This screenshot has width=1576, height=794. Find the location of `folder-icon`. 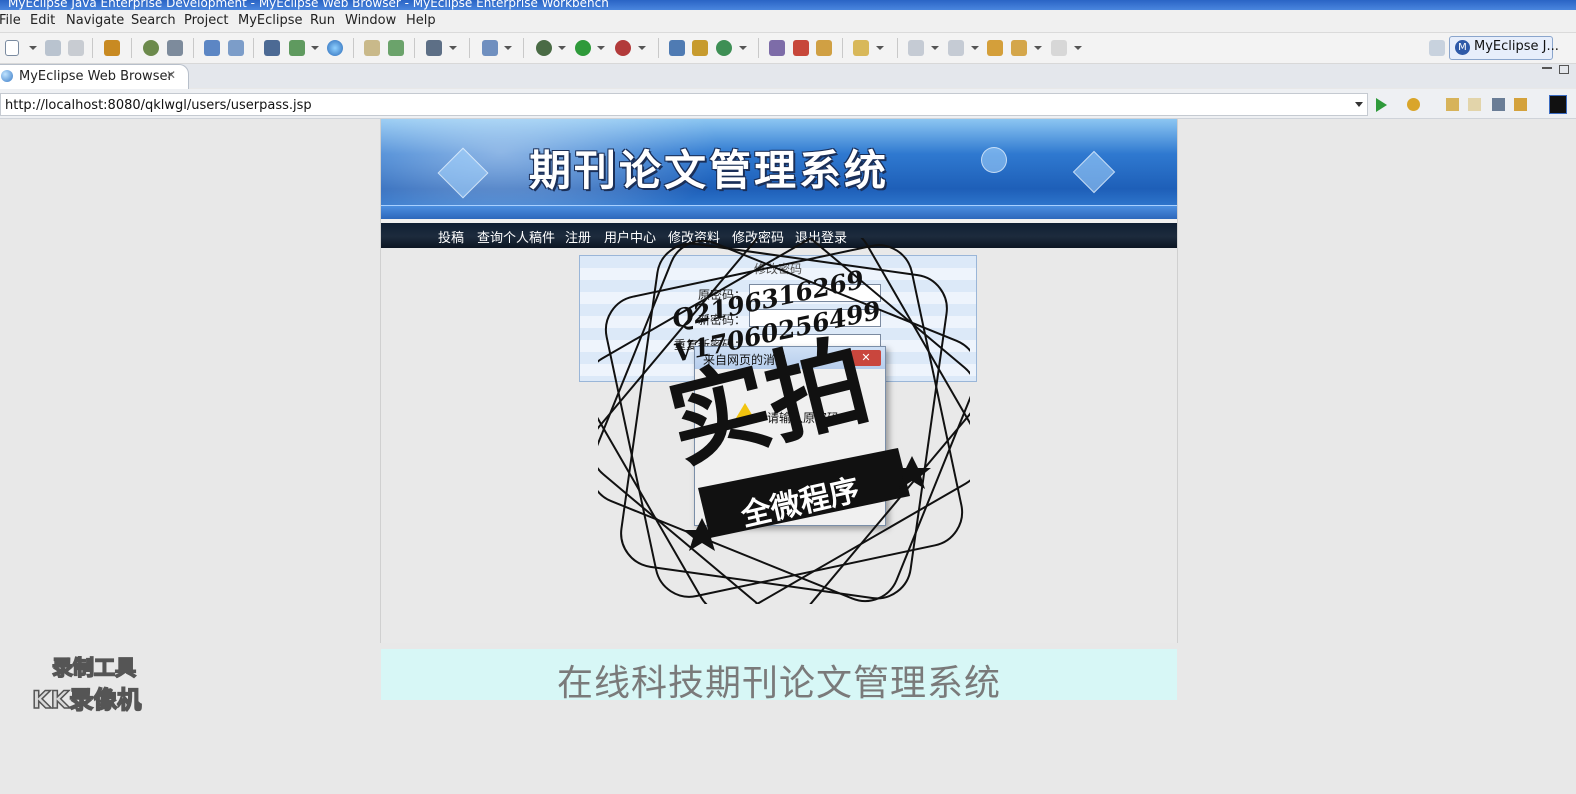

folder-icon is located at coordinates (861, 48).